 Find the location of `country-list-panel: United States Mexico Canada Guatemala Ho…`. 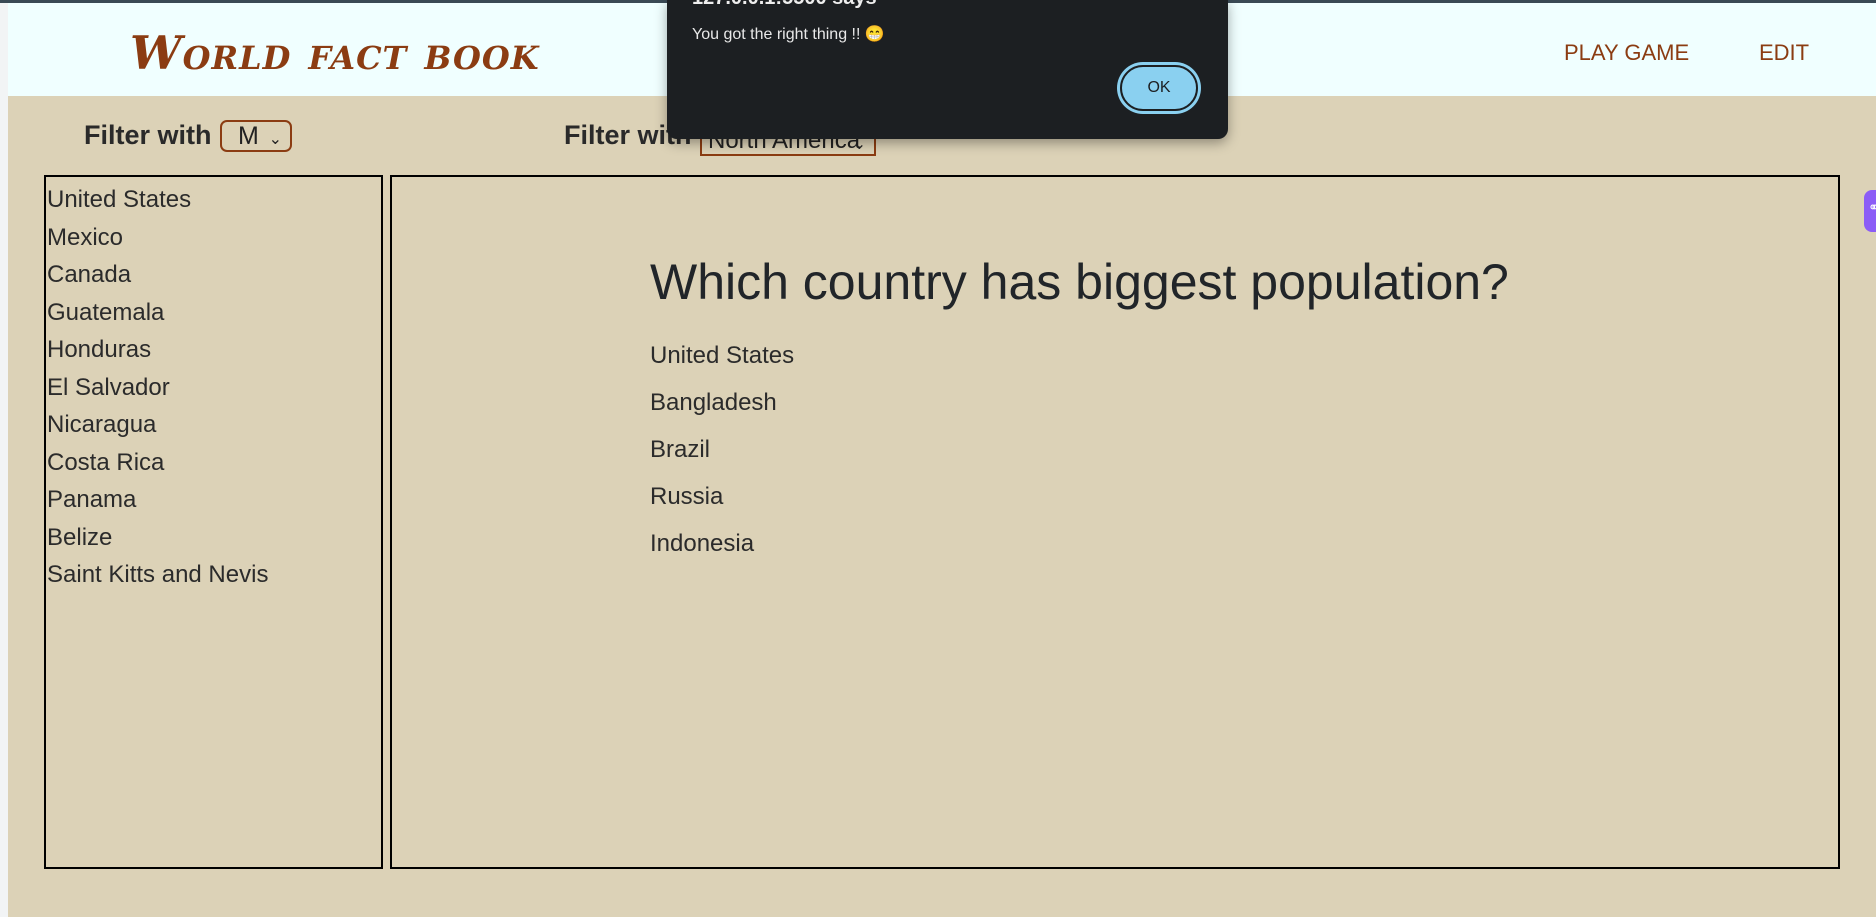

country-list-panel: United States Mexico Canada Guatemala Ho… is located at coordinates (213, 522).